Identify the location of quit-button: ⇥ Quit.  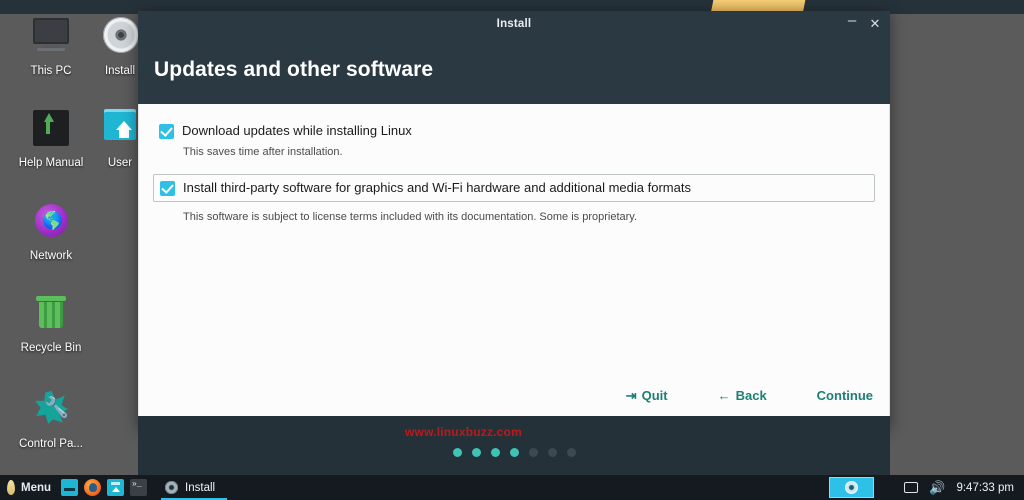
(647, 395).